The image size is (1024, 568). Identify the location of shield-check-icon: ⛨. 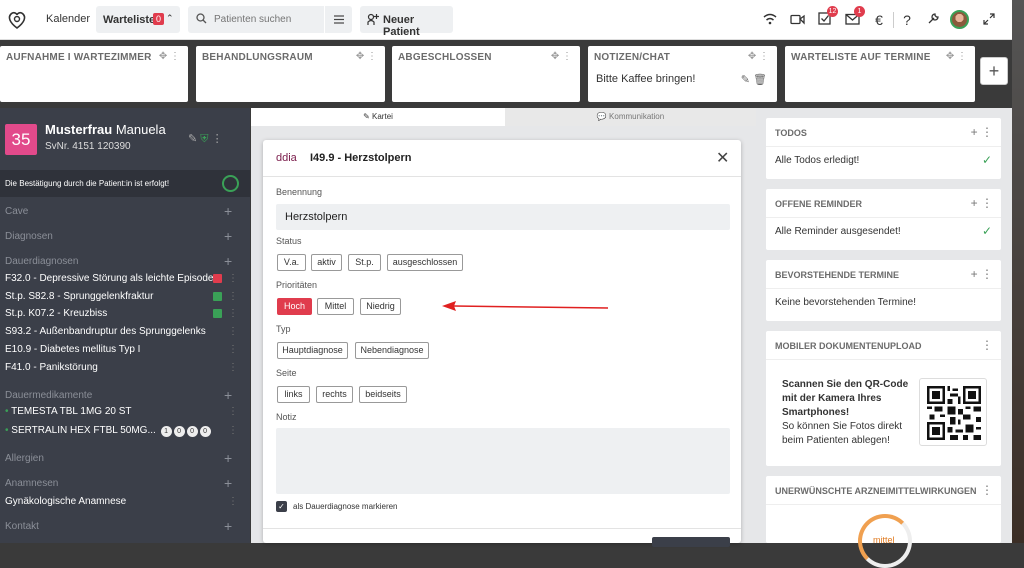
(204, 139).